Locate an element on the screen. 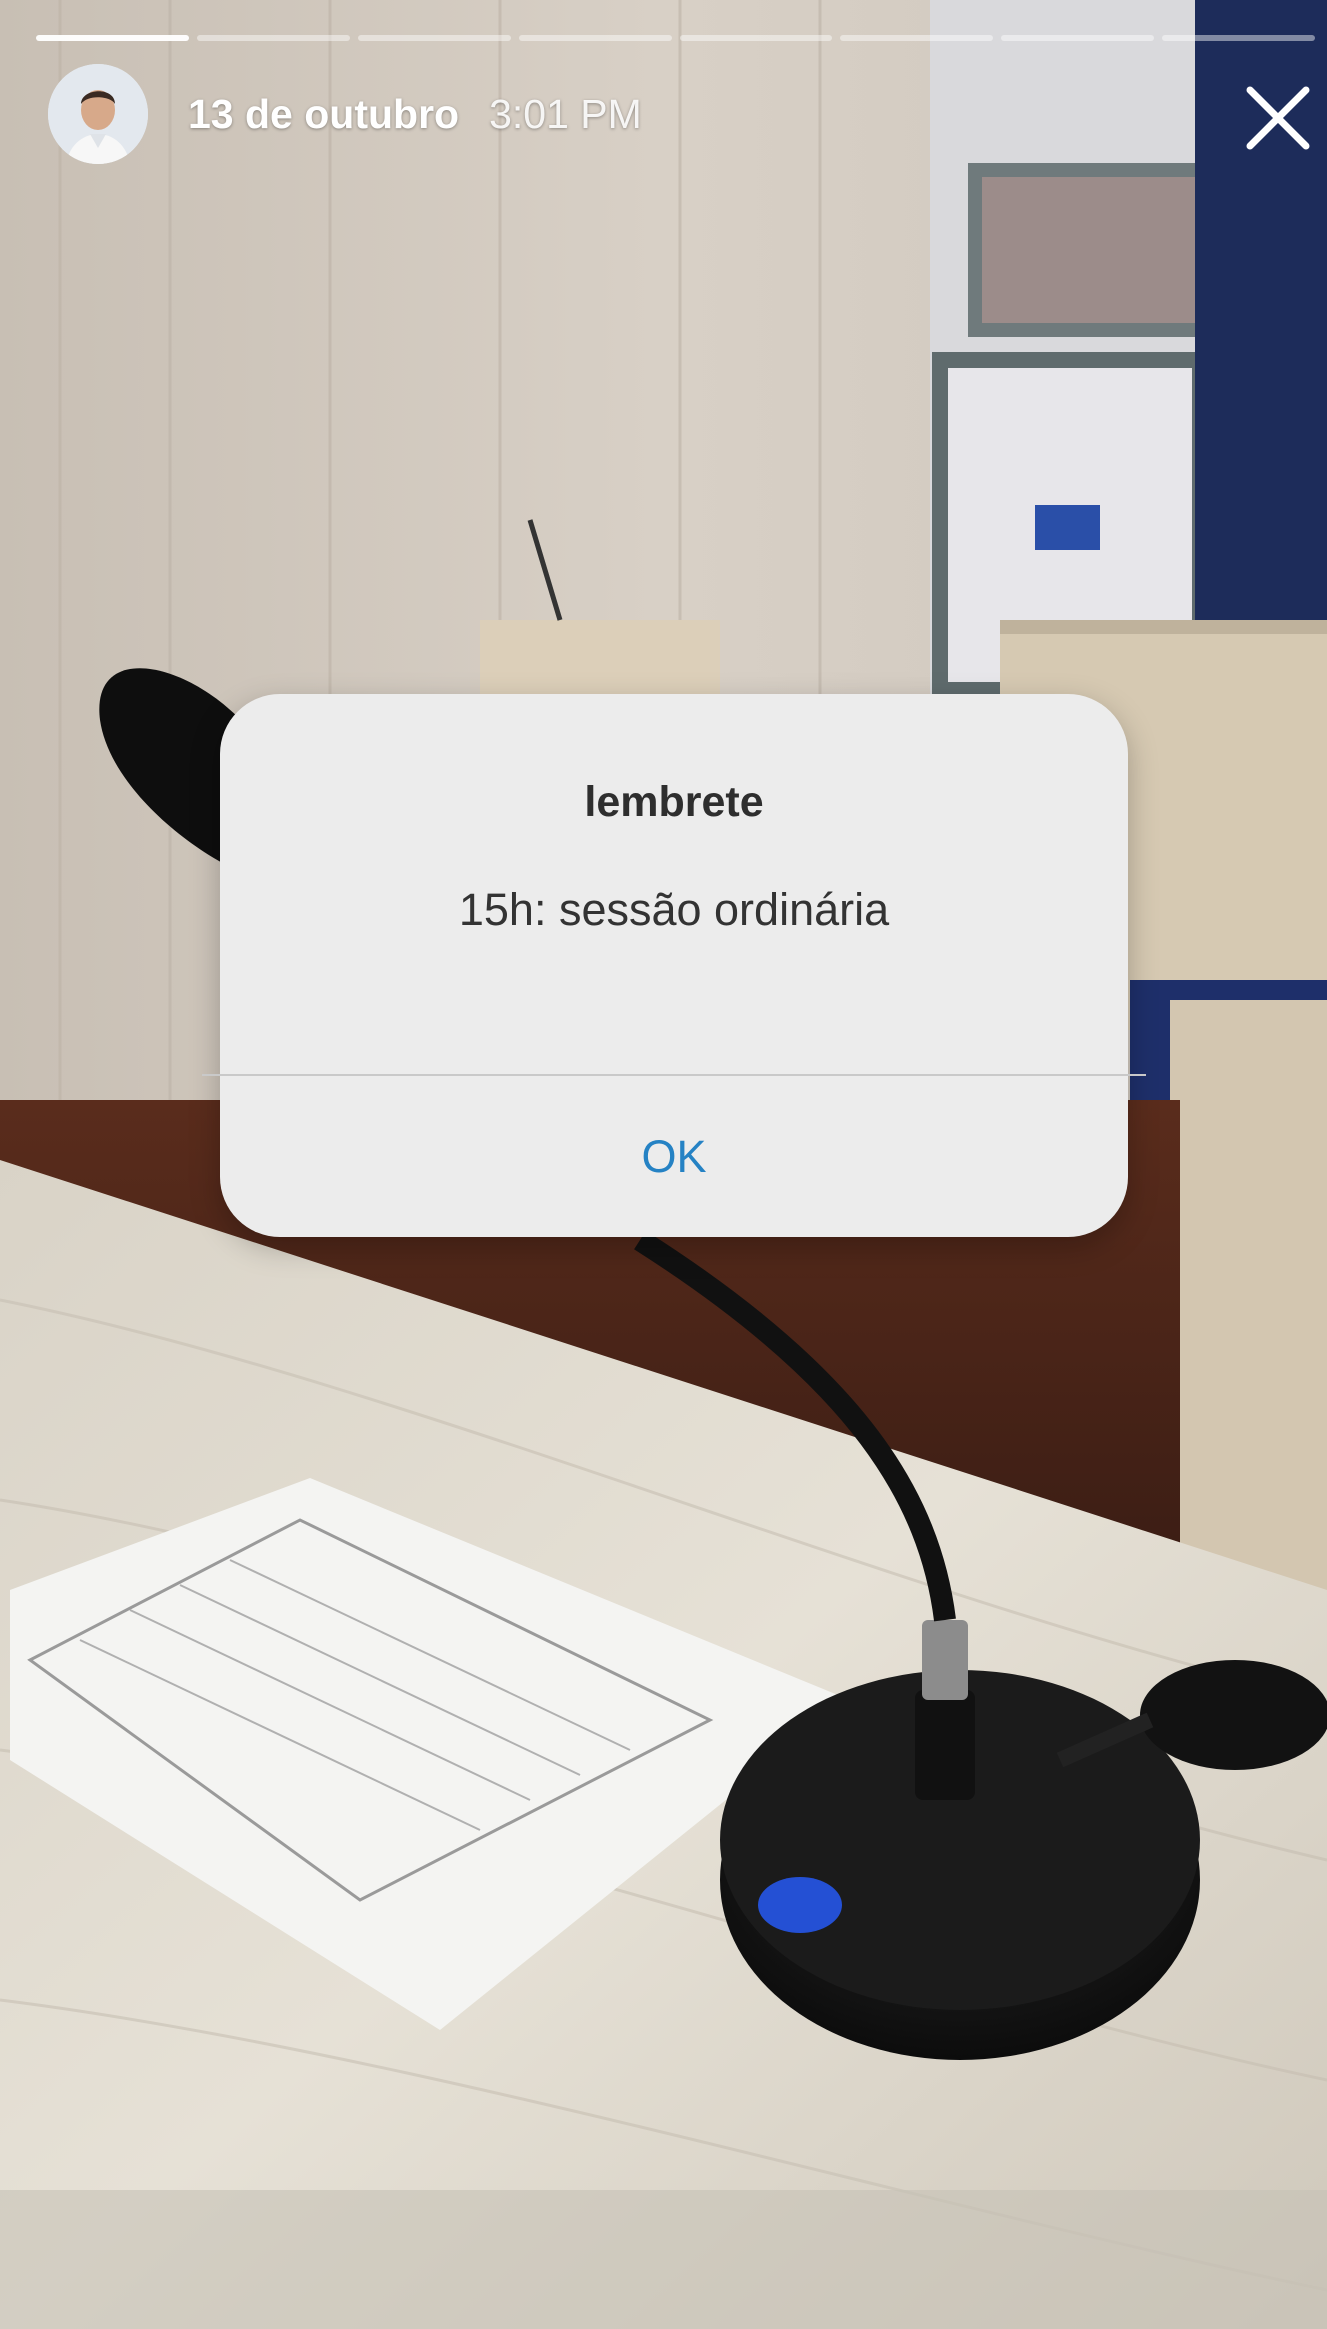  close-icon is located at coordinates (1278, 118).